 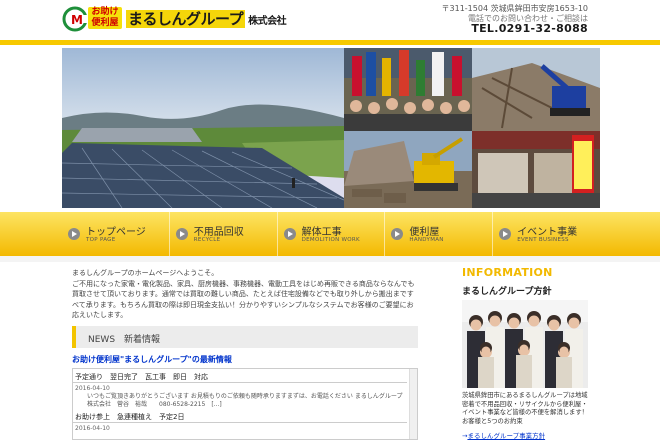 What do you see at coordinates (240, 416) in the screenshot?
I see `news-entry-title: お助け参上 急連種植え 予定2日` at bounding box center [240, 416].